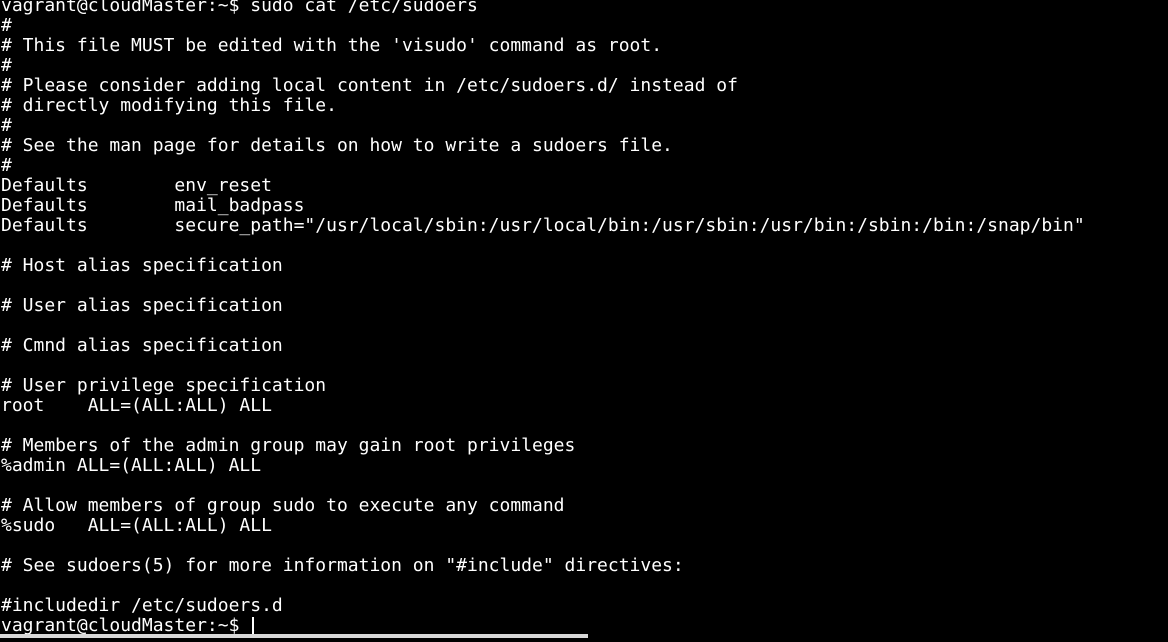  Describe the element at coordinates (142, 266) in the screenshot. I see `terminal-line: # Host alias specification` at that location.